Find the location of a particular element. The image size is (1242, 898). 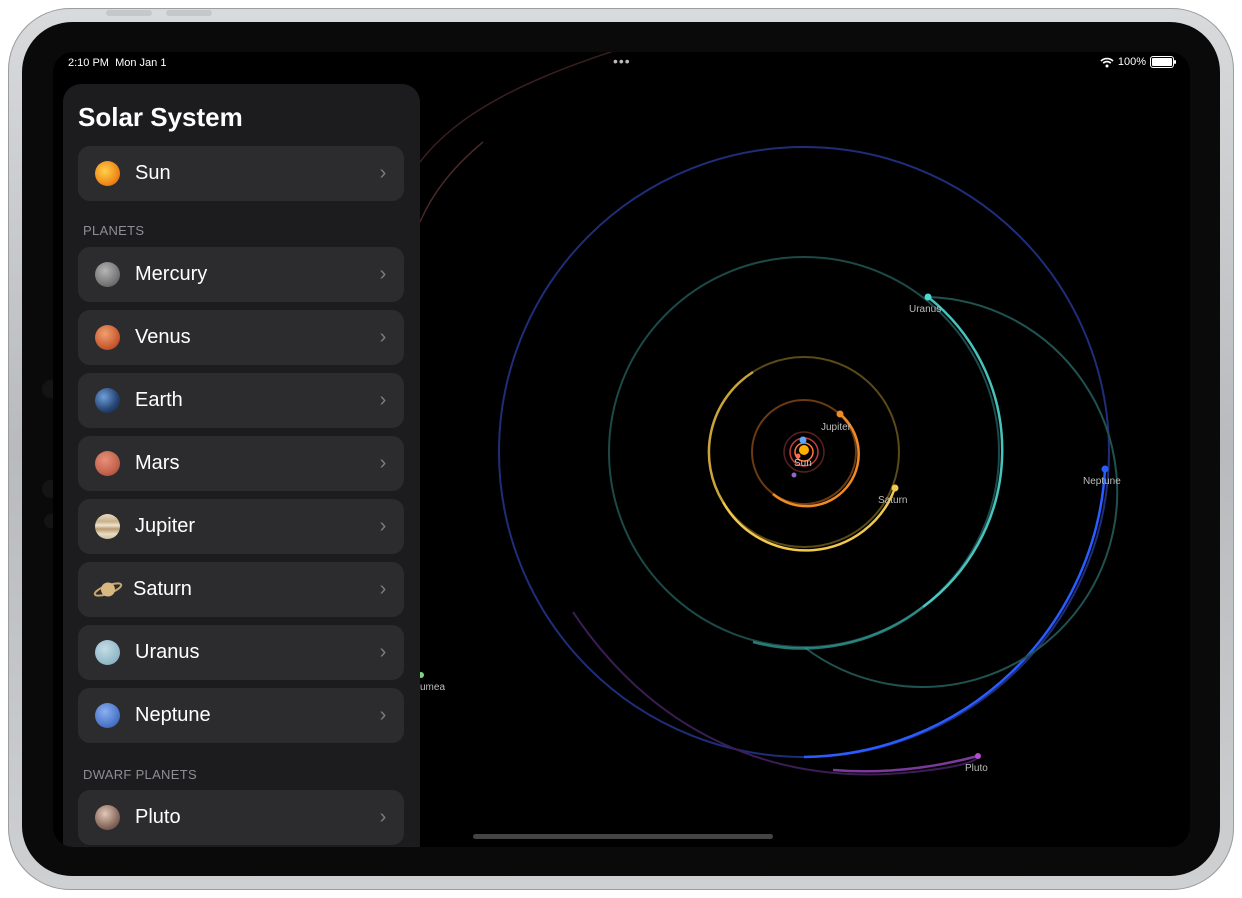

sun-dot is located at coordinates (804, 450).